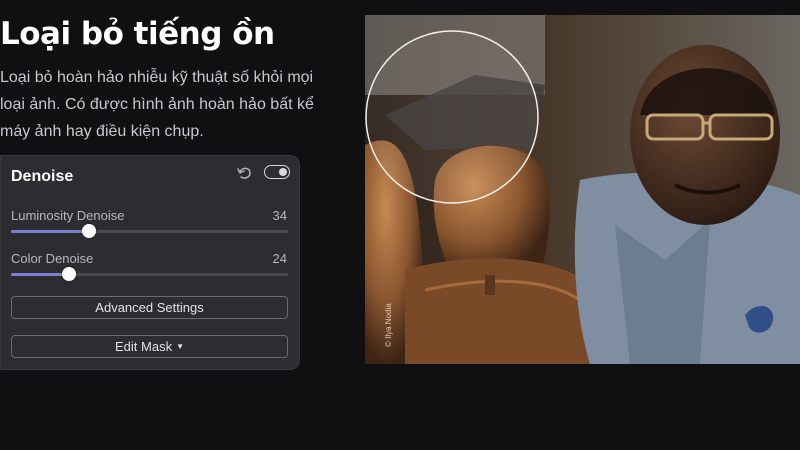 The height and width of the screenshot is (450, 800). I want to click on advanced-settings-label: Advanced Settings, so click(149, 307).